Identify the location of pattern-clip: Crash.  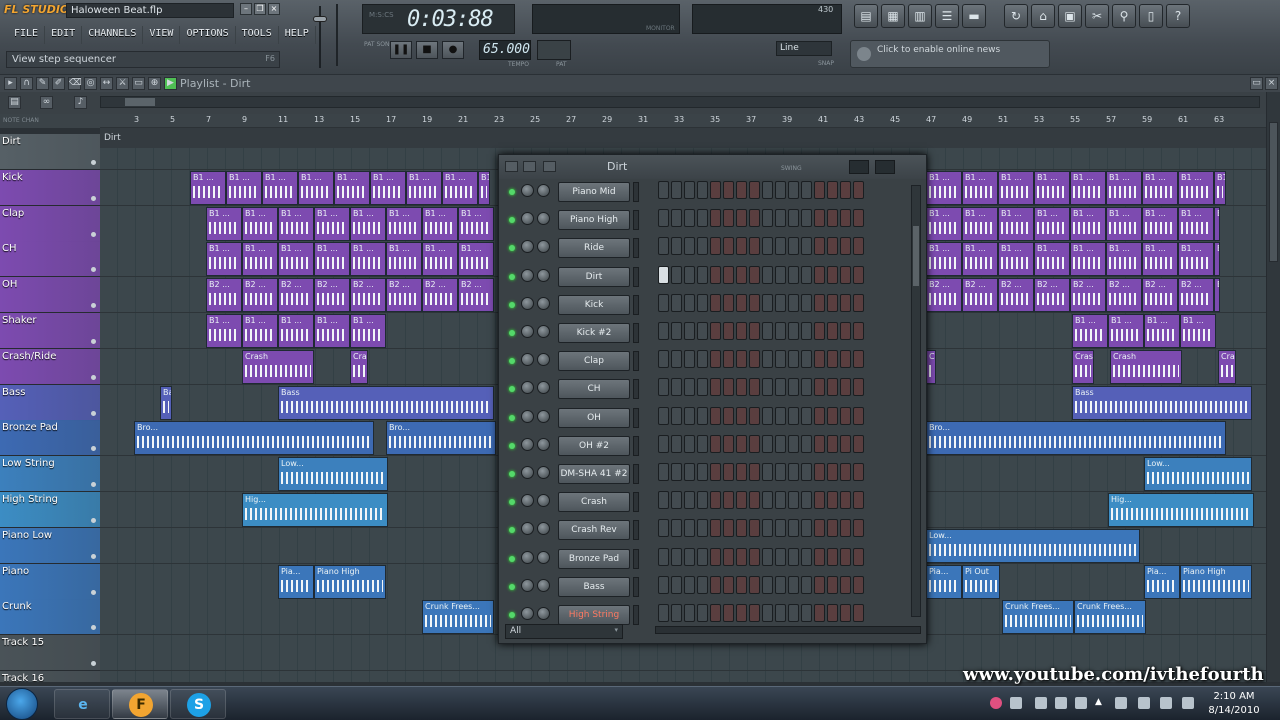
(931, 366).